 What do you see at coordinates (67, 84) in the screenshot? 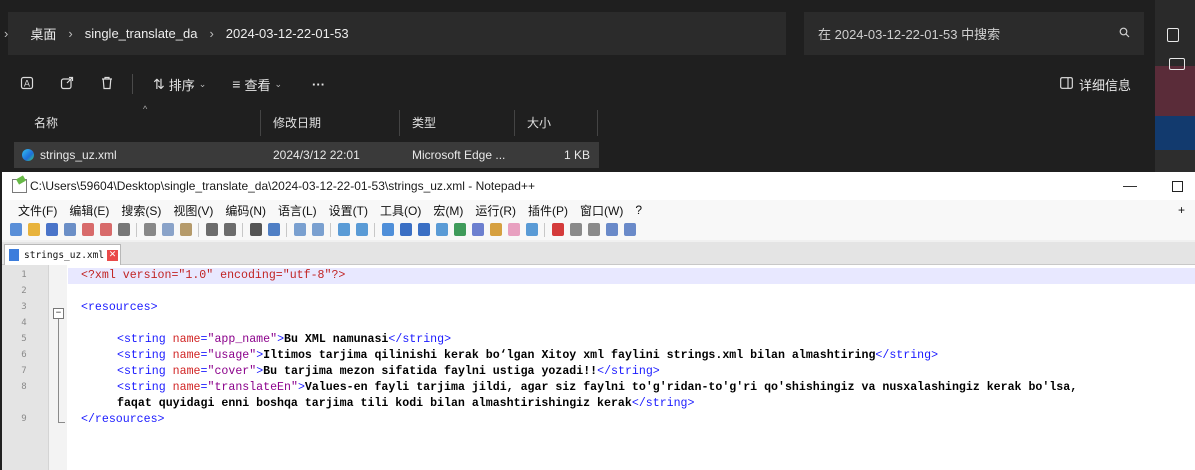
I see `open-with-button` at bounding box center [67, 84].